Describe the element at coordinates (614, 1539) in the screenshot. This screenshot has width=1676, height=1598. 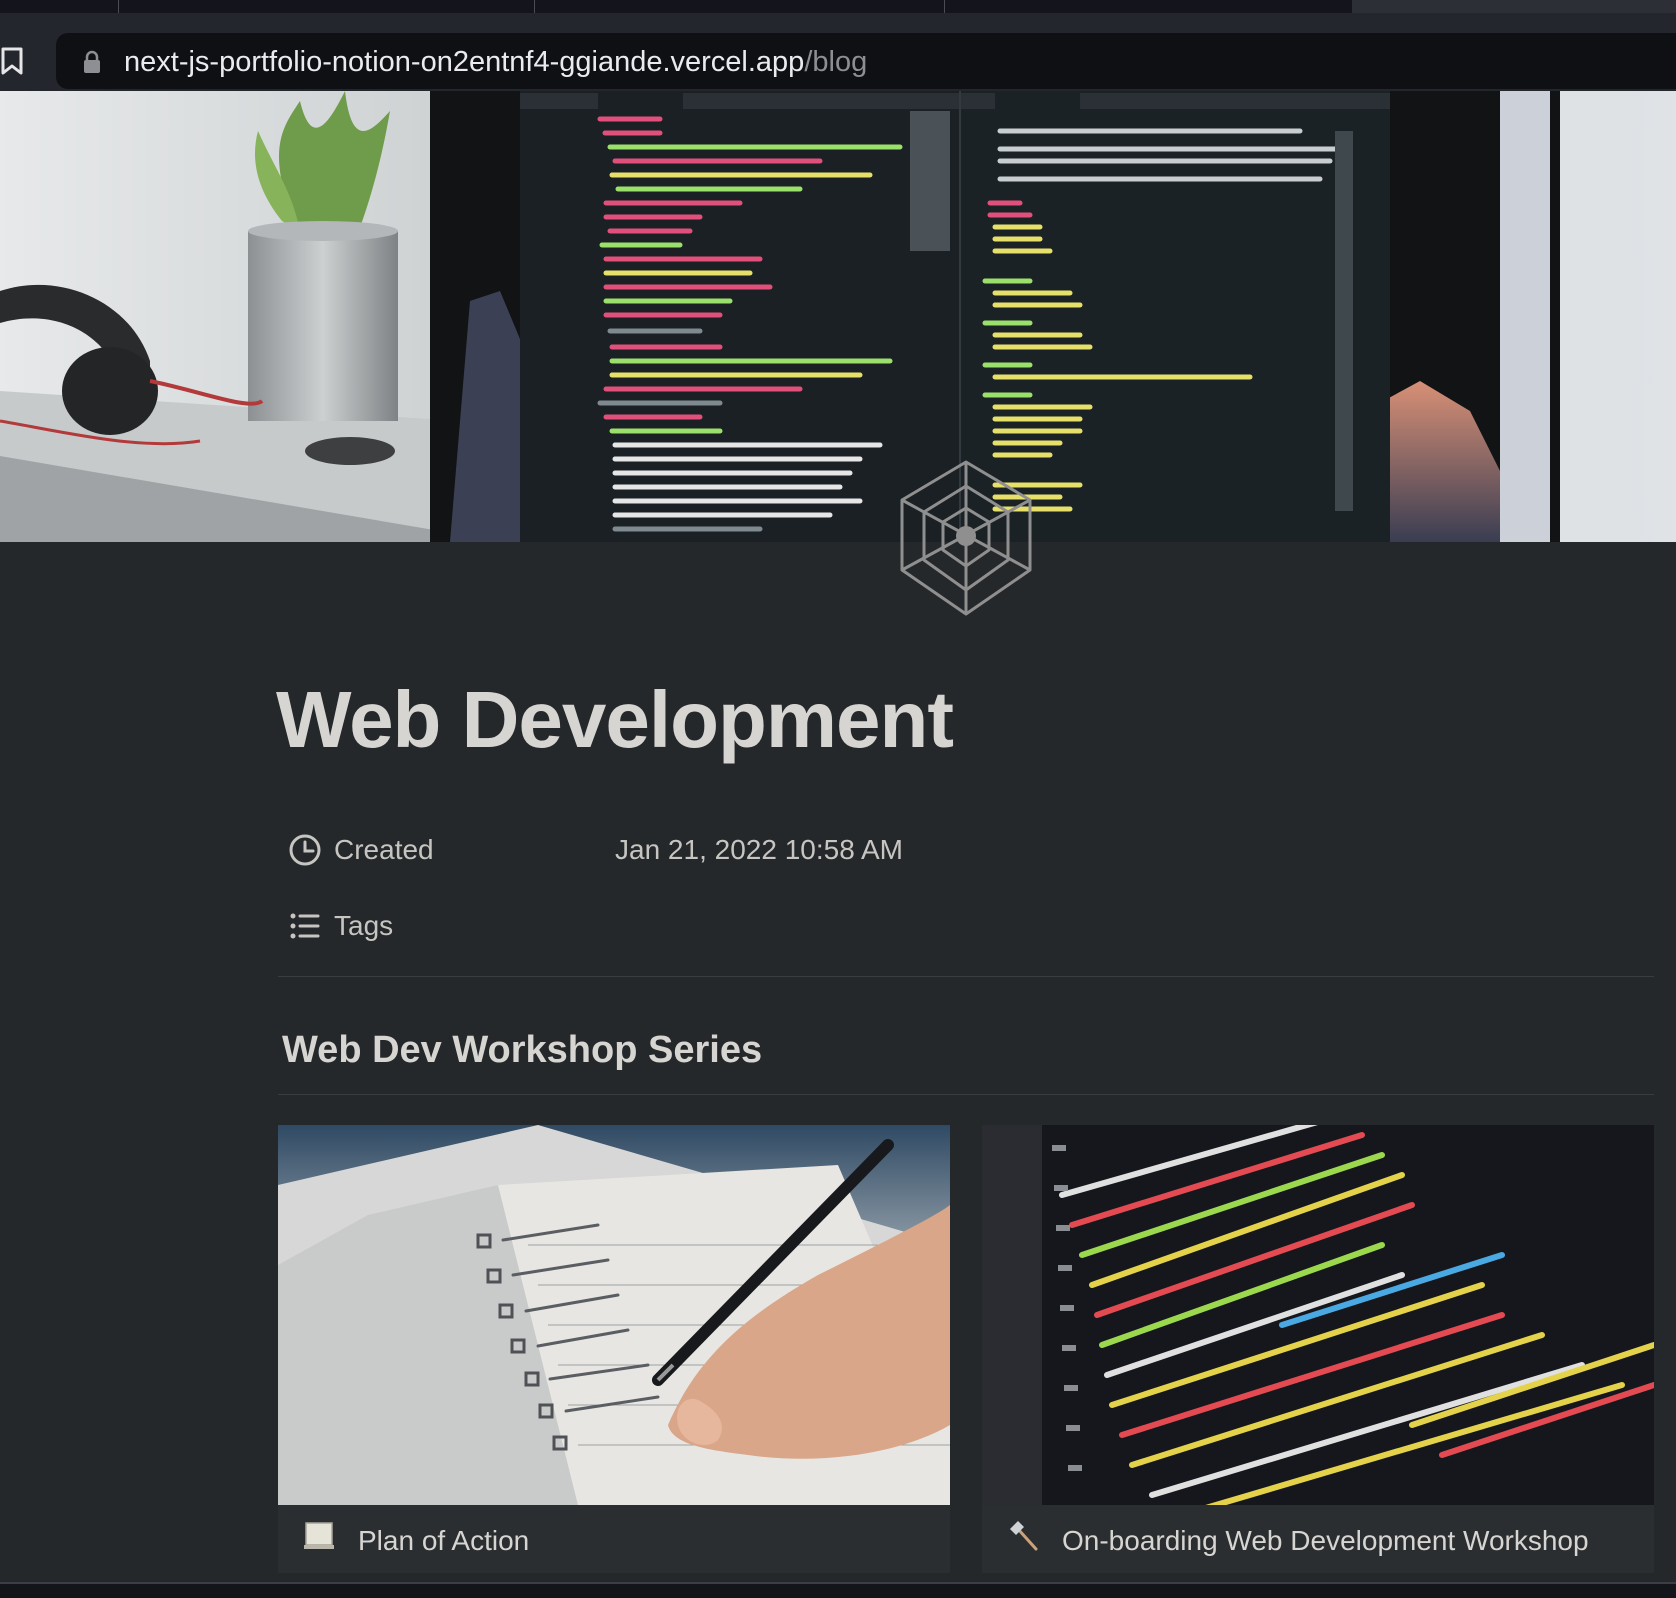
I see `card-title-row: Plan of Action` at that location.